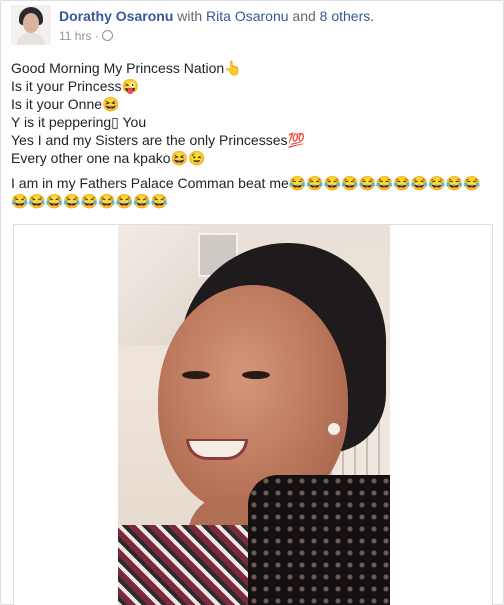 Image resolution: width=504 pixels, height=605 pixels. What do you see at coordinates (304, 16) in the screenshot?
I see `and-text: and` at bounding box center [304, 16].